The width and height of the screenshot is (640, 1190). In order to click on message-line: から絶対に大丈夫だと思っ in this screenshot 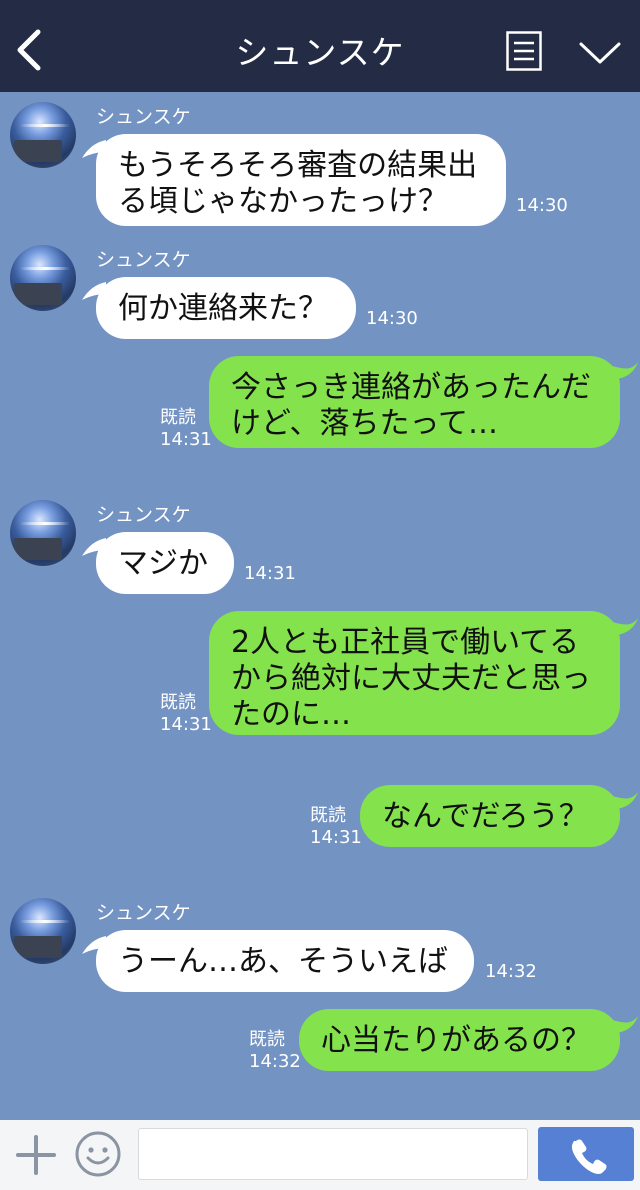, I will do `click(411, 678)`.